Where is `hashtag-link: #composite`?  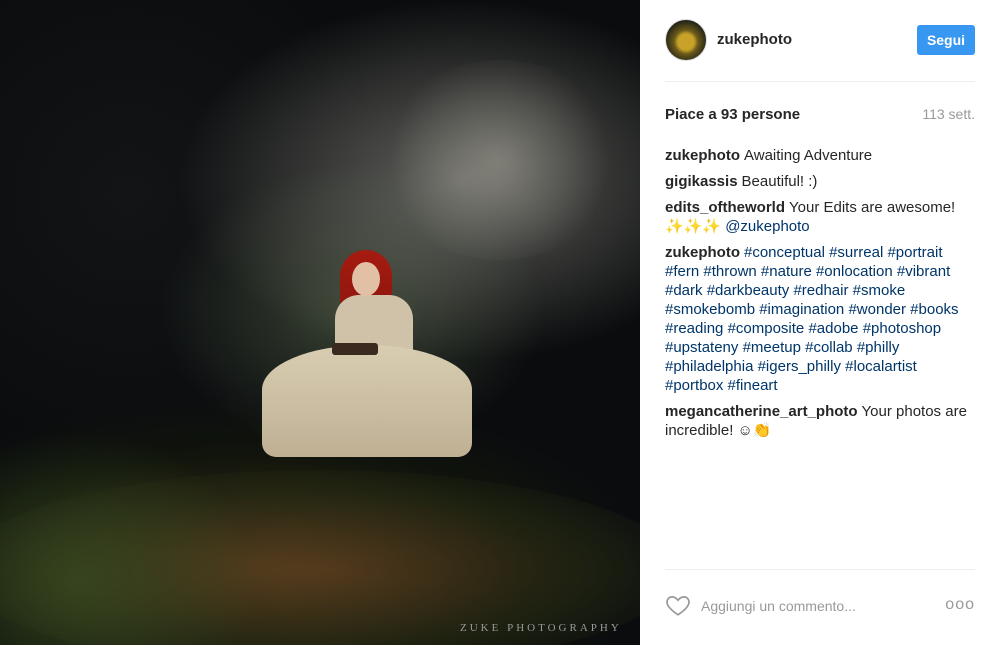 hashtag-link: #composite is located at coordinates (766, 328).